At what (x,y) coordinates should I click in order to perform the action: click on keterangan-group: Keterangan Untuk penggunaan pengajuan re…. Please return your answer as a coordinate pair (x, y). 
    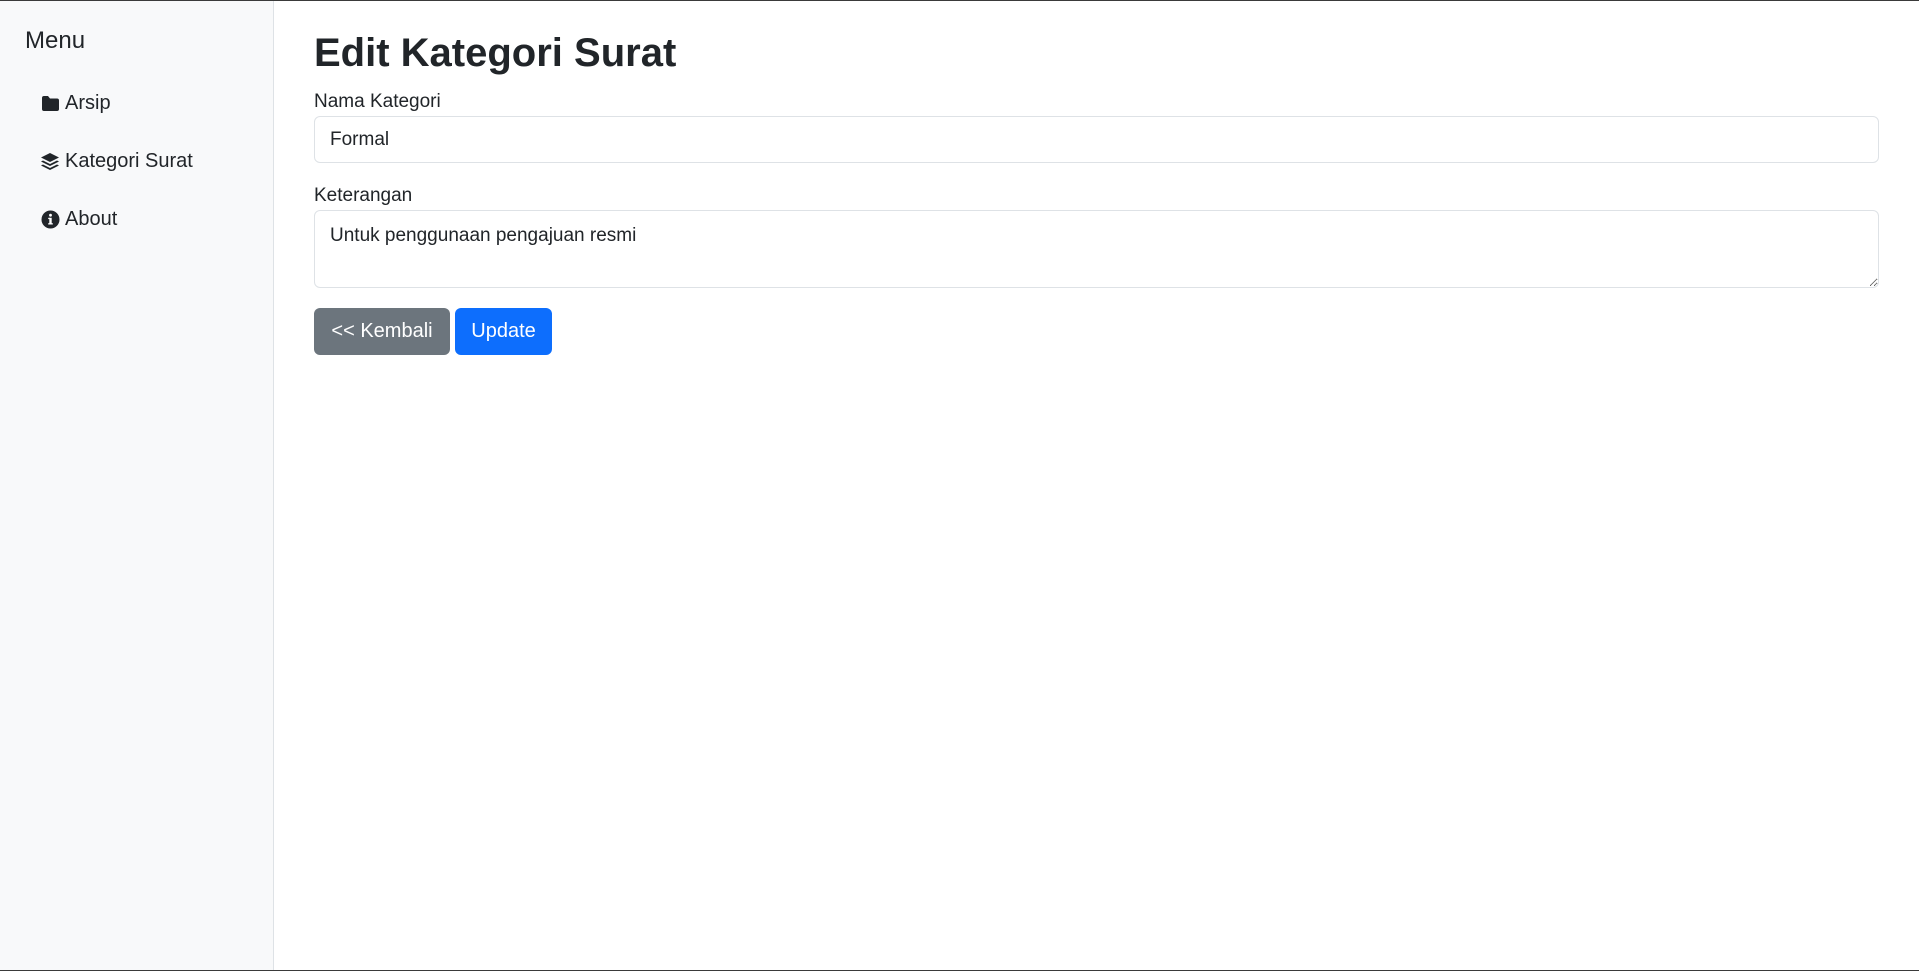
    Looking at the image, I should click on (1096, 236).